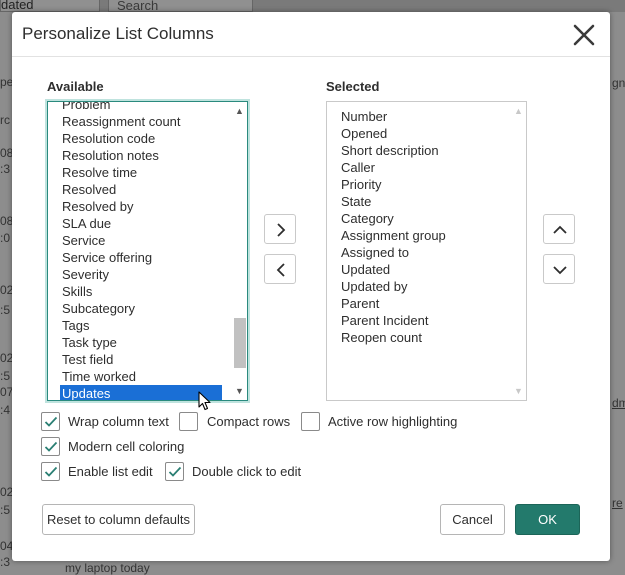 The image size is (625, 575). What do you see at coordinates (239, 251) in the screenshot?
I see `available-scrollbar: ▲ ▼` at bounding box center [239, 251].